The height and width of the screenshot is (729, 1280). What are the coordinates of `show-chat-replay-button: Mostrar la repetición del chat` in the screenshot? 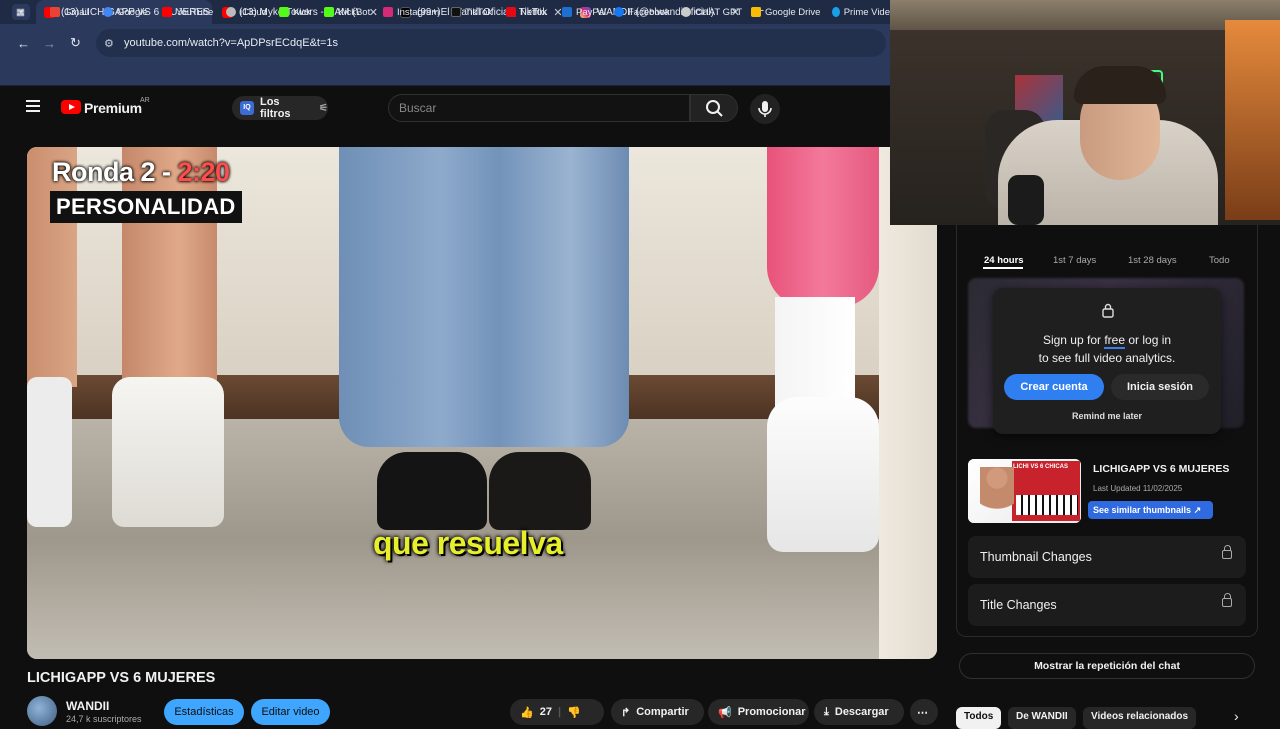 It's located at (1107, 666).